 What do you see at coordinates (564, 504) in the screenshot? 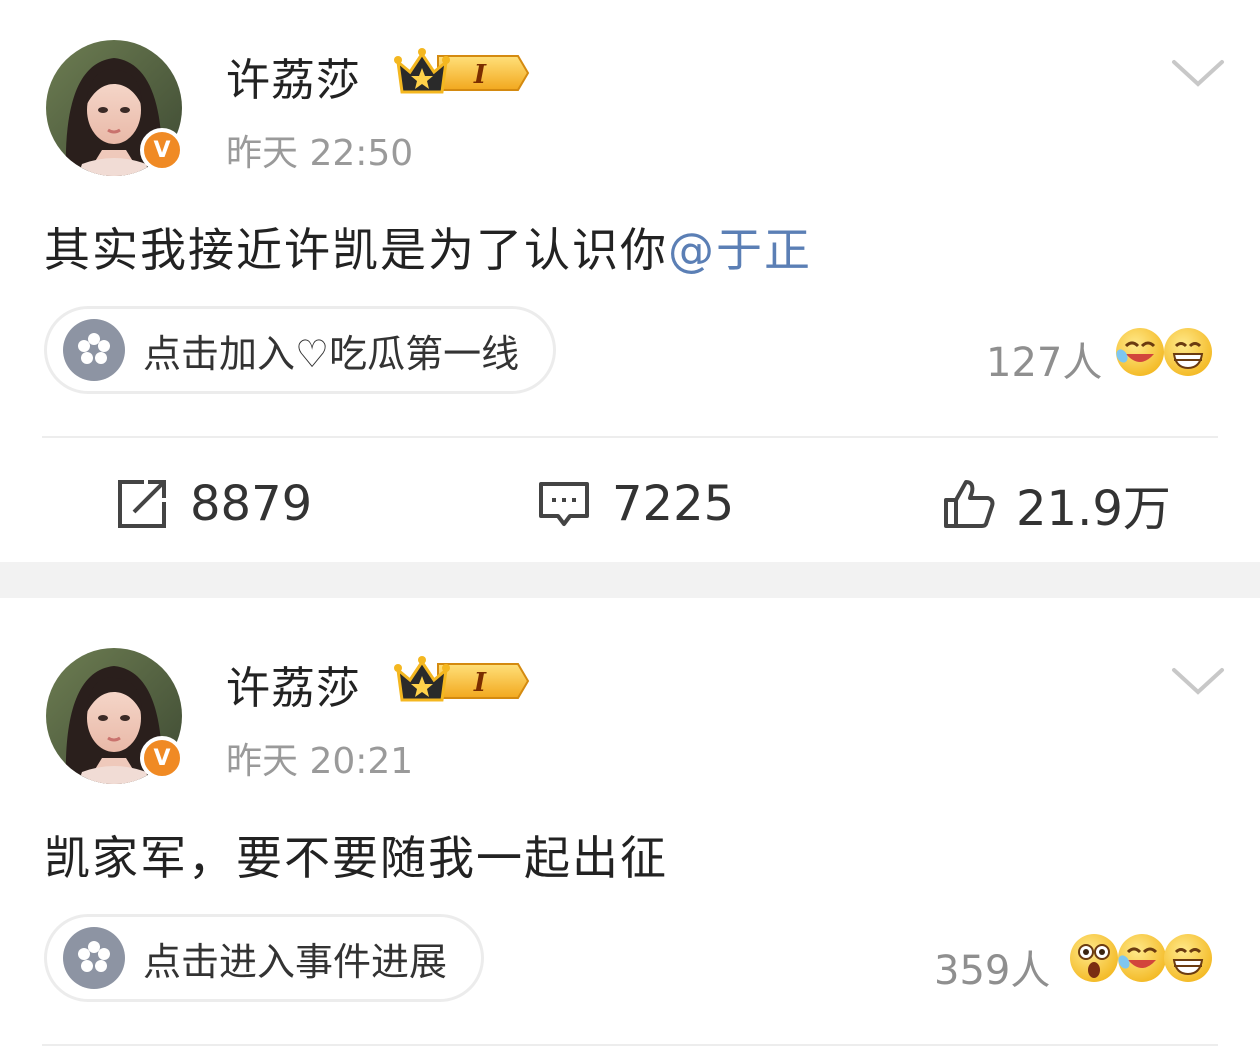
I see `comment-icon` at bounding box center [564, 504].